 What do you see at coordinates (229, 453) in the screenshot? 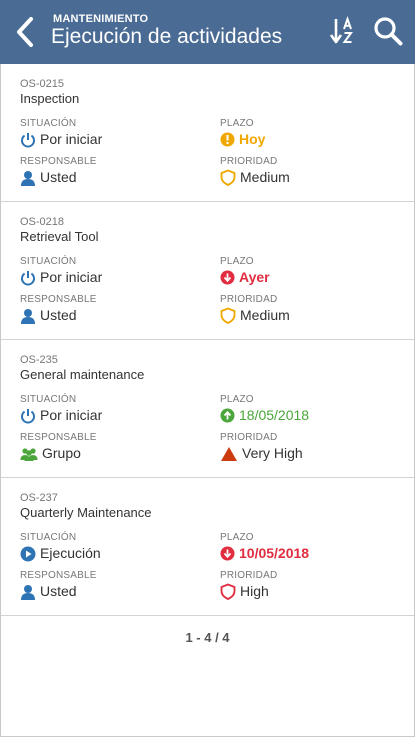
I see `triangle-icon` at bounding box center [229, 453].